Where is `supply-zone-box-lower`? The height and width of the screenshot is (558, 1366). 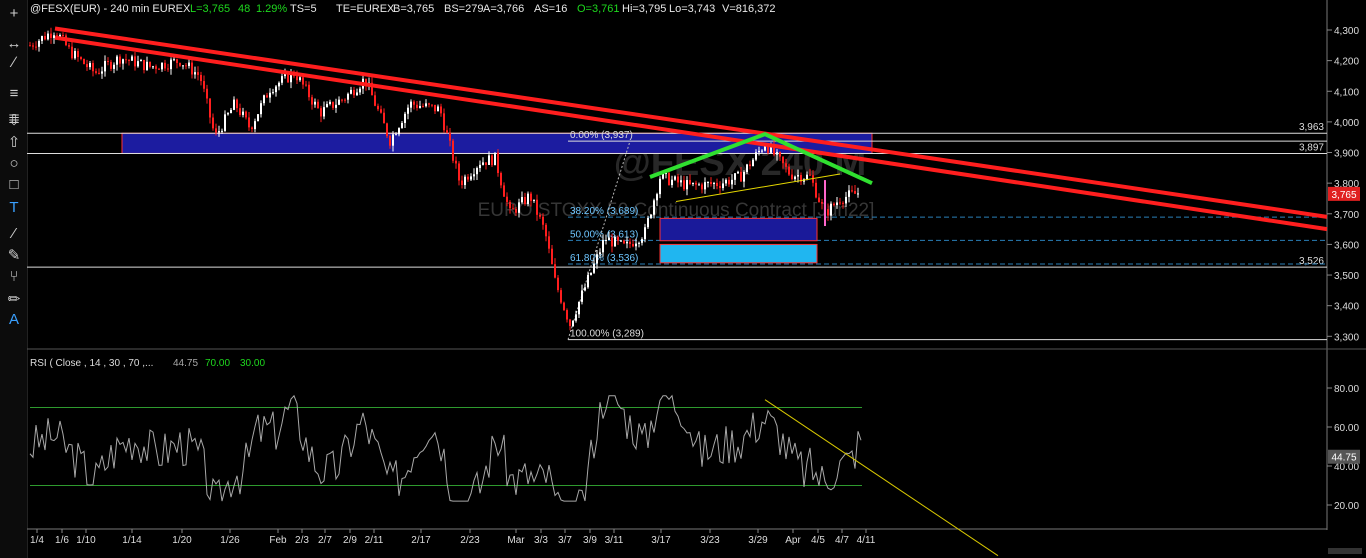
supply-zone-box-lower is located at coordinates (738, 229).